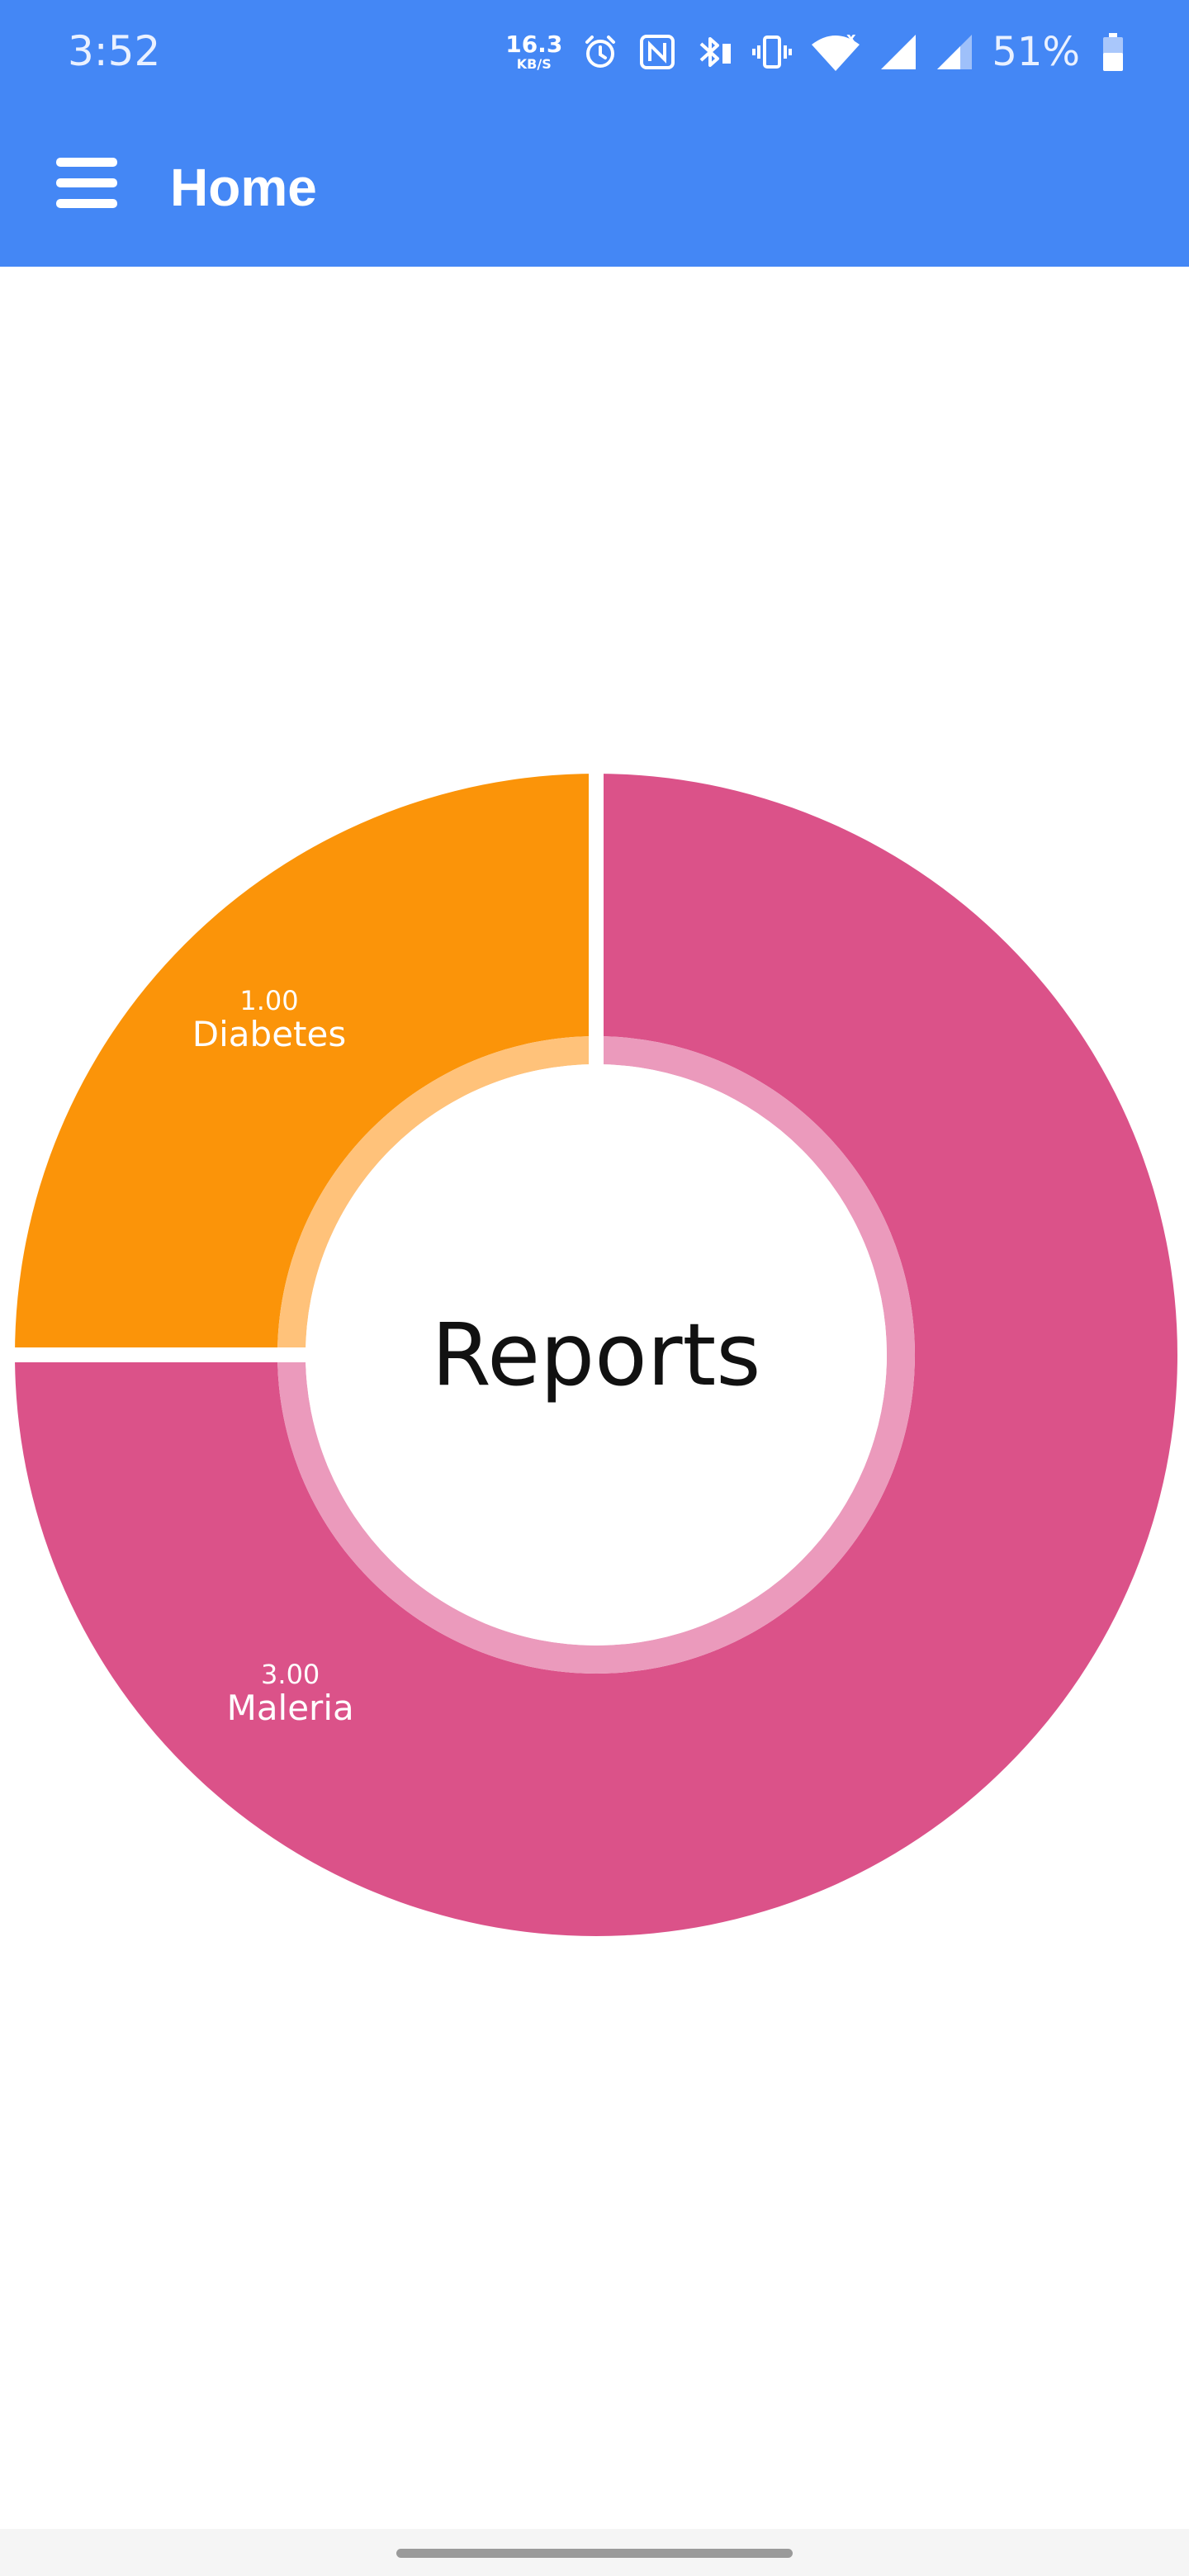 This screenshot has width=1189, height=2576. I want to click on nfc-icon, so click(657, 52).